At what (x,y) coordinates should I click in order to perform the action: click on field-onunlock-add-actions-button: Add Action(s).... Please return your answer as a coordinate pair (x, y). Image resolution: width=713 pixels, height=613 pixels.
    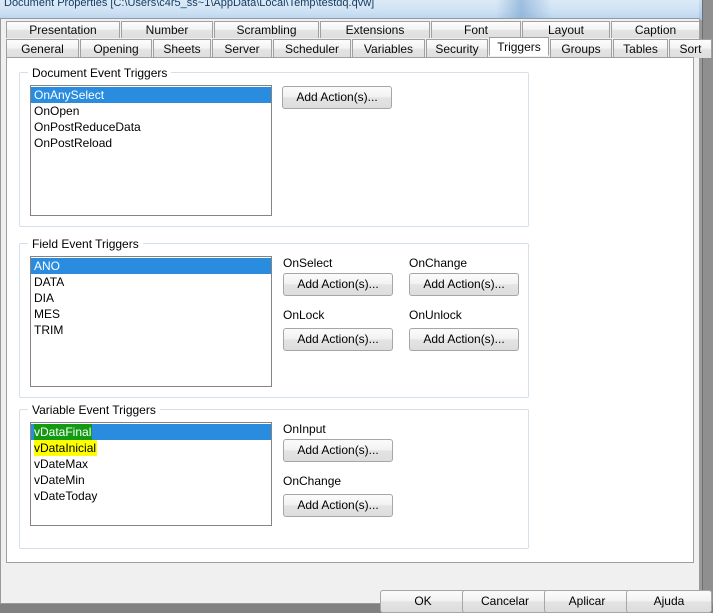
    Looking at the image, I should click on (464, 339).